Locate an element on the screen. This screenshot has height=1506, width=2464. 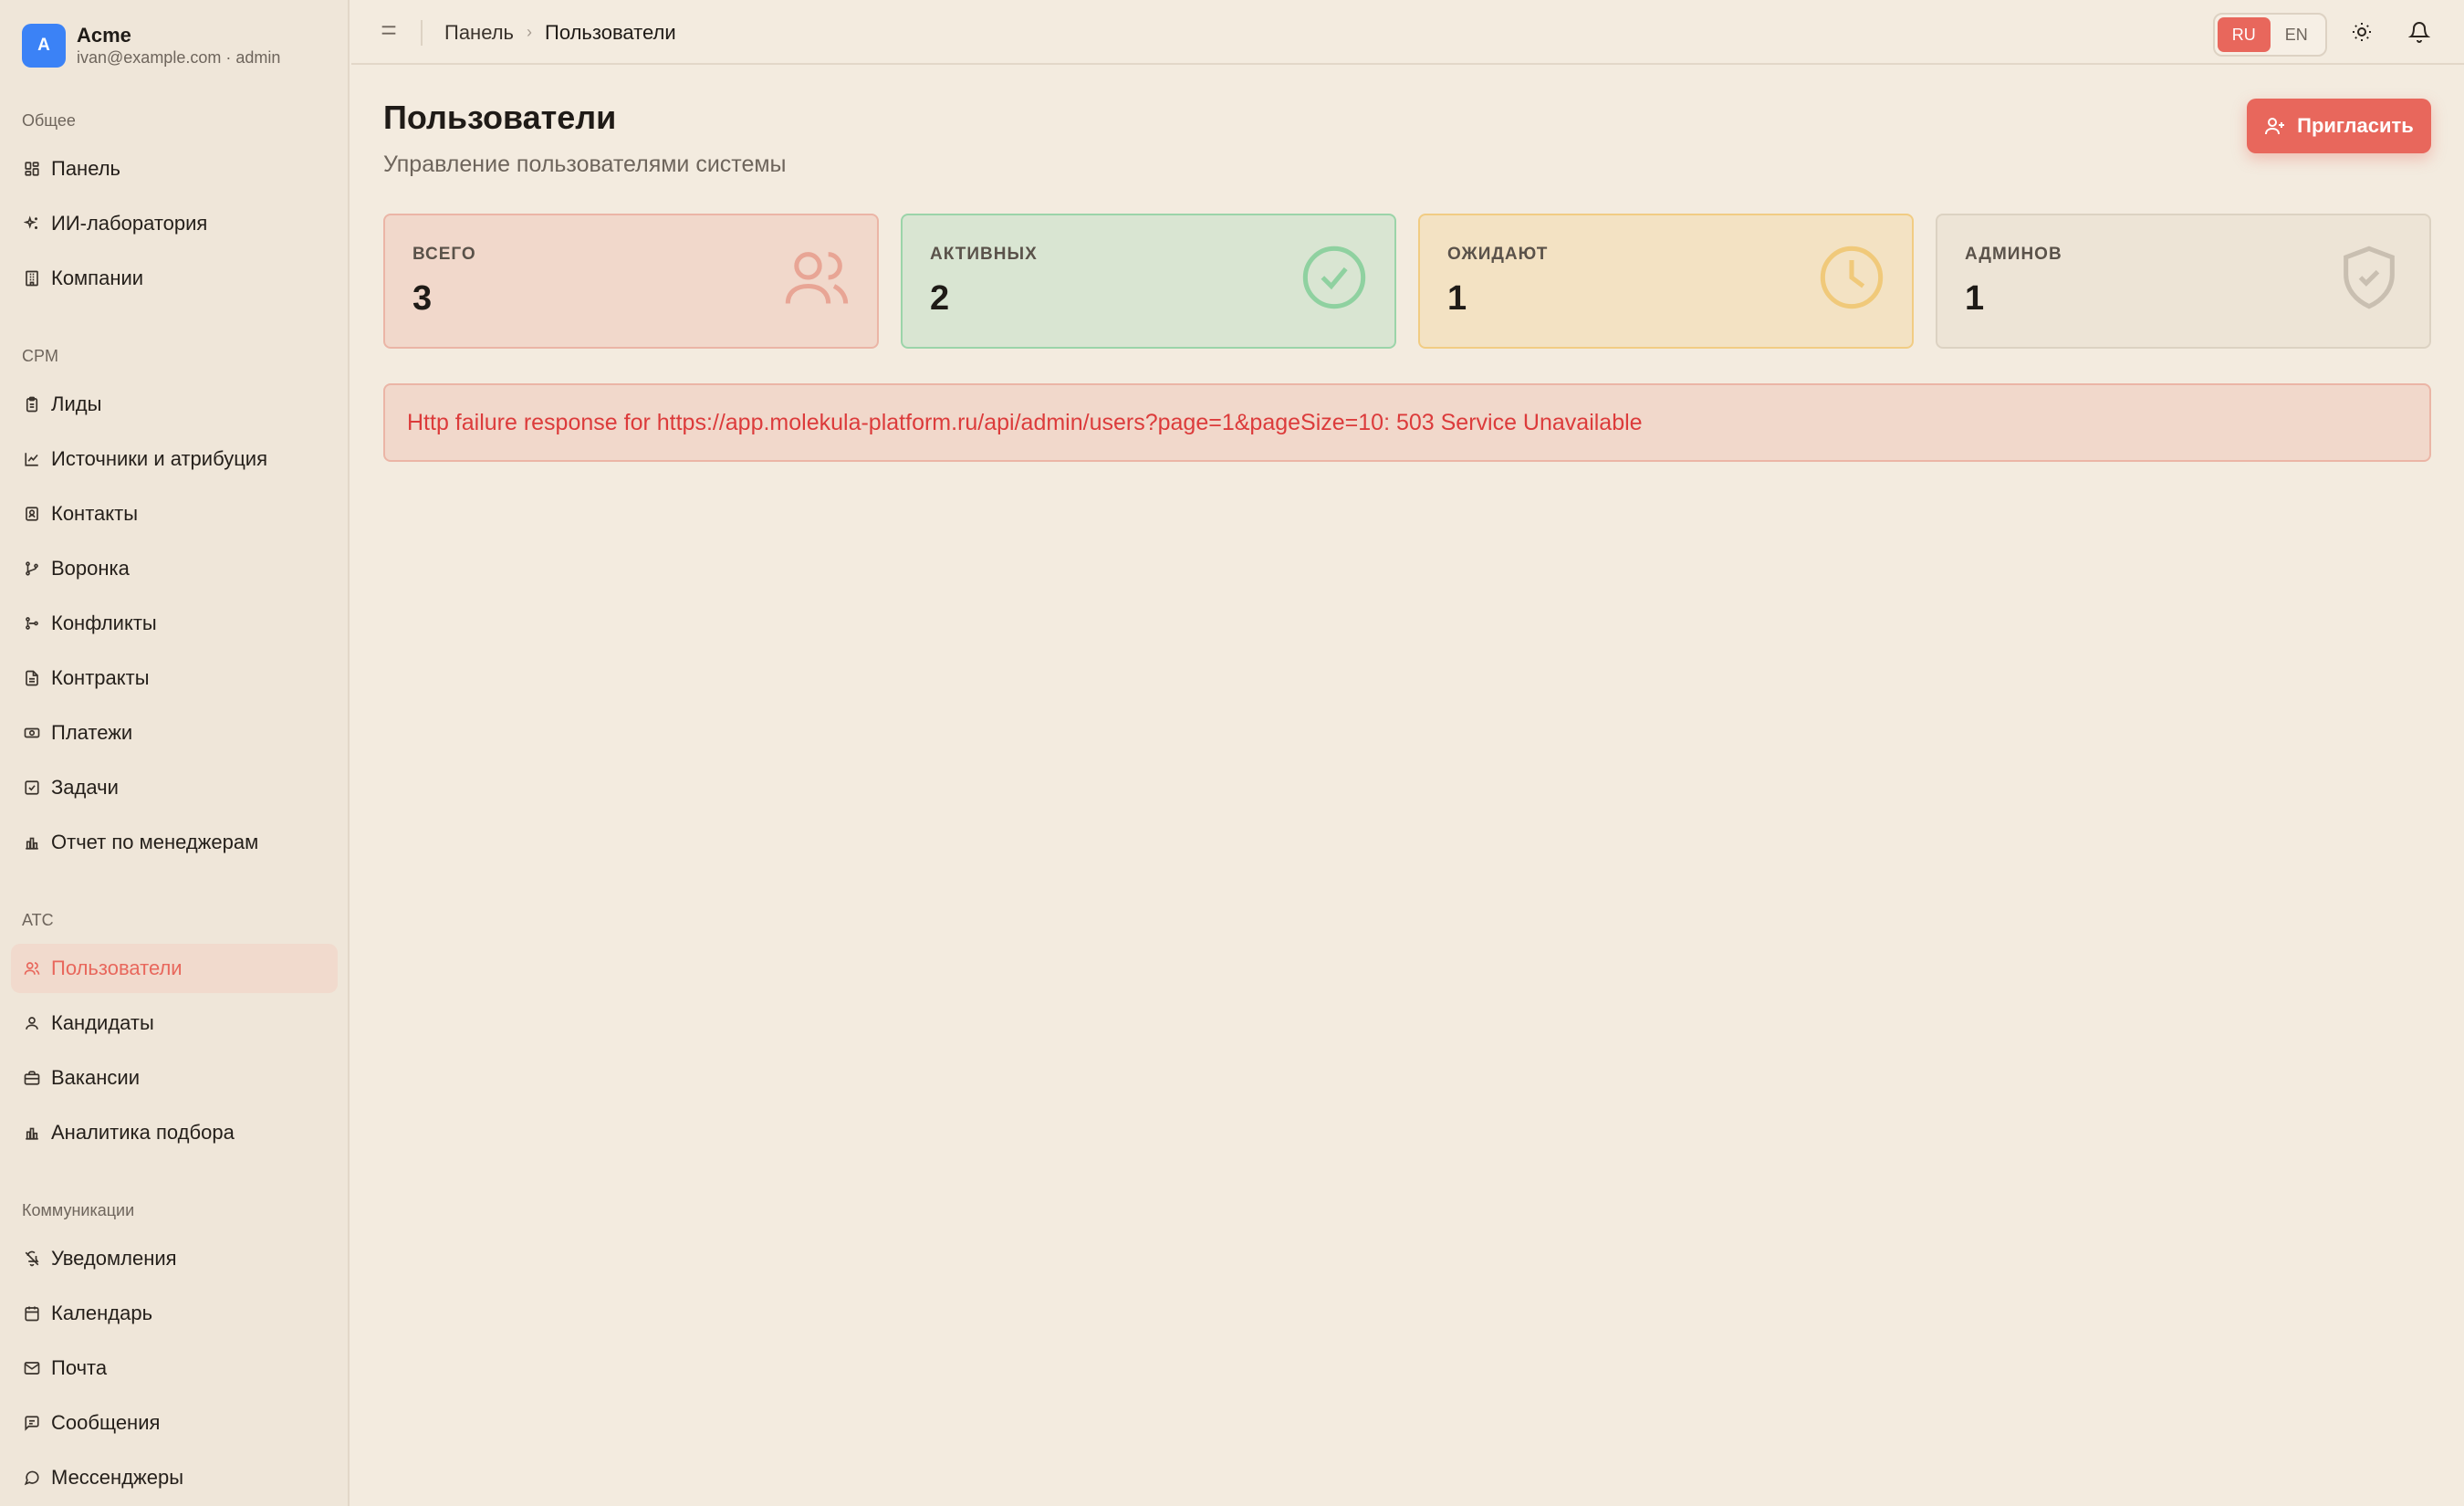
sidebar-item-messages: Сообщения is located at coordinates (174, 1423).